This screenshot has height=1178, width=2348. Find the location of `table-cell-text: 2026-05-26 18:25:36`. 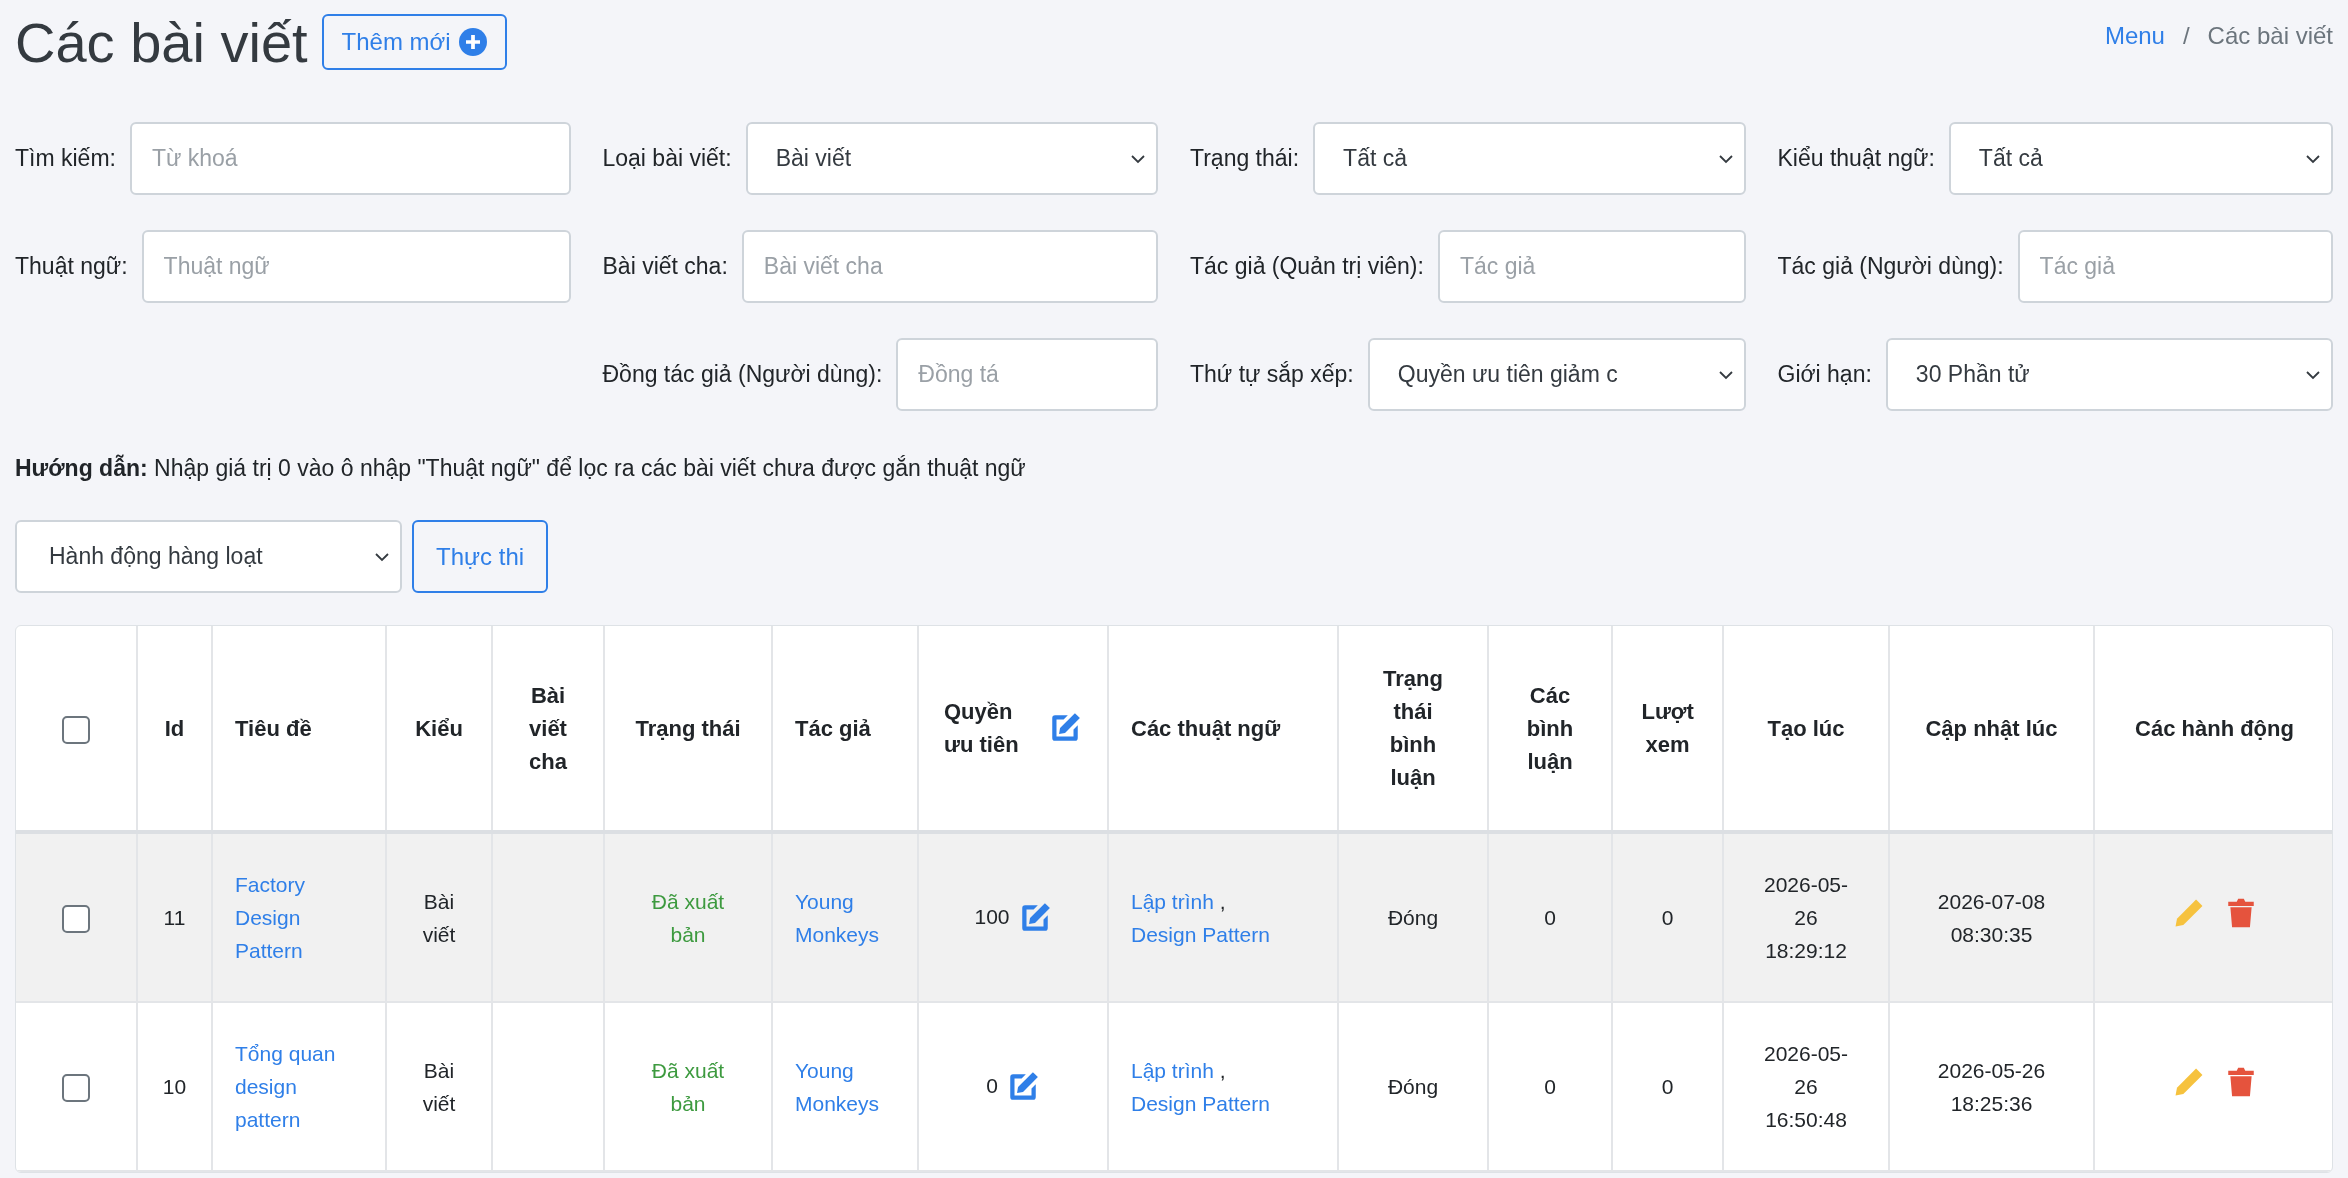

table-cell-text: 2026-05-26 18:25:36 is located at coordinates (1991, 1087).